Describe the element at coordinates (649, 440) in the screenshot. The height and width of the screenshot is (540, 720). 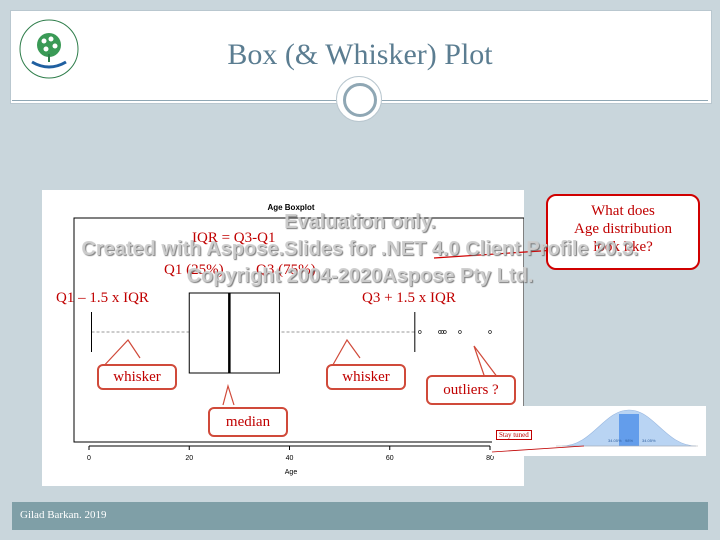
I see `mini-percent-right: 34.05%` at that location.